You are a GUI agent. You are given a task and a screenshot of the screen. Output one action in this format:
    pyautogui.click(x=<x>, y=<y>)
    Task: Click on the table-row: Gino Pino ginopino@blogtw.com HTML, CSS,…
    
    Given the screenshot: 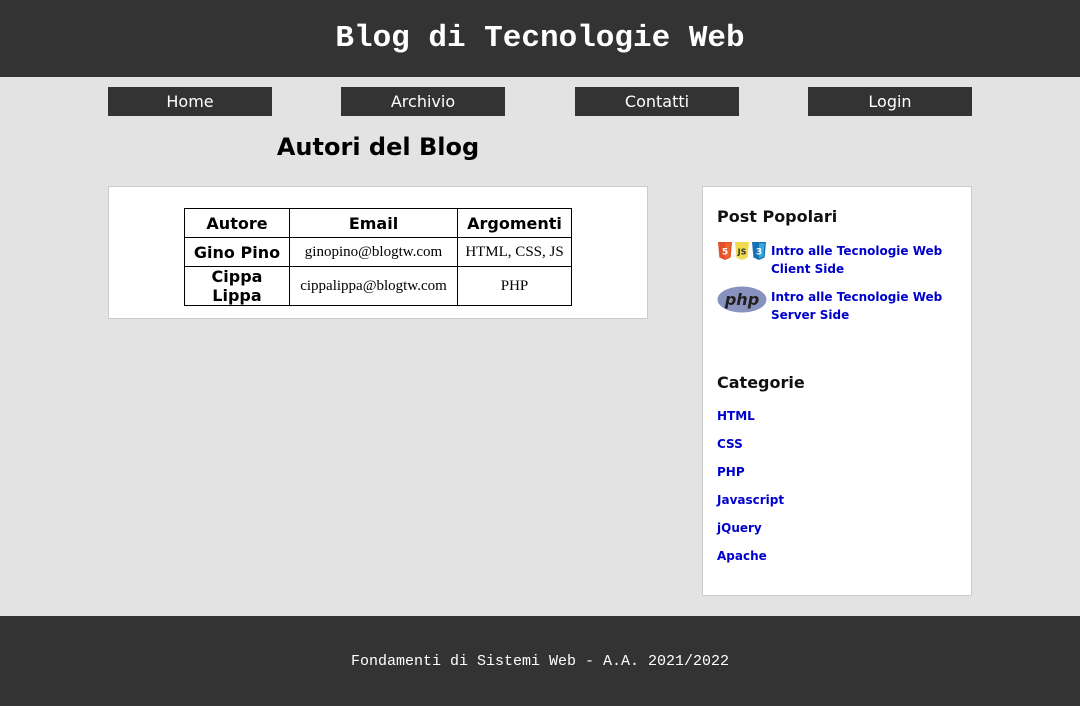 What is the action you would take?
    pyautogui.click(x=378, y=252)
    